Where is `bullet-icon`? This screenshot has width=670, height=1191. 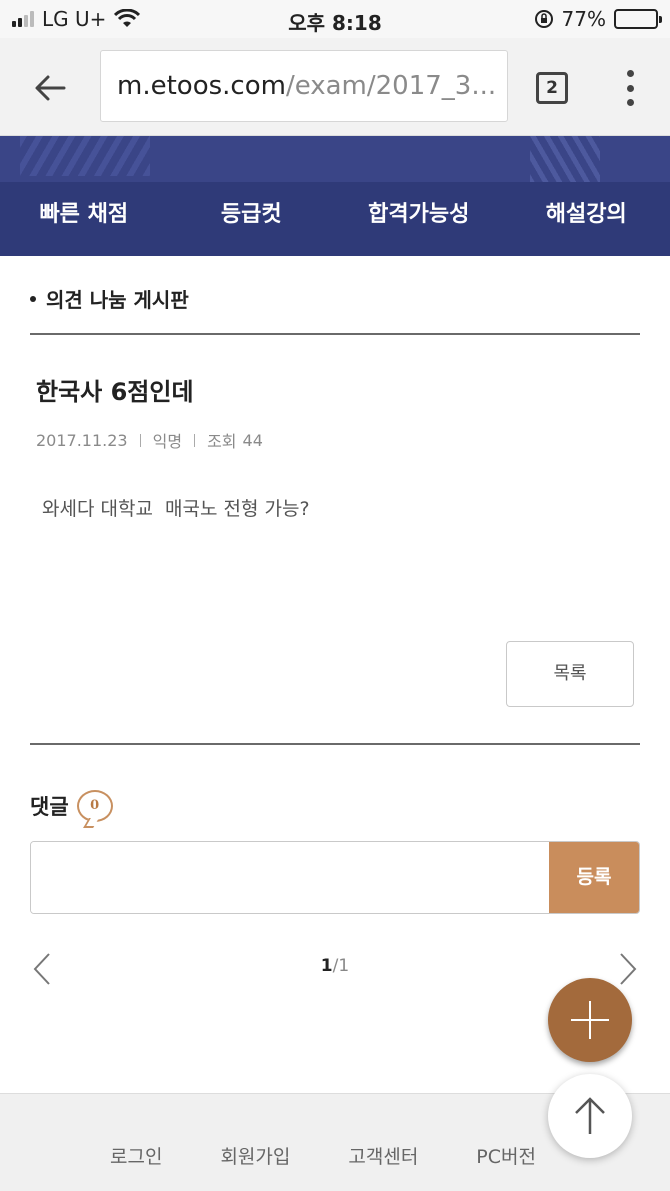
bullet-icon is located at coordinates (33, 298).